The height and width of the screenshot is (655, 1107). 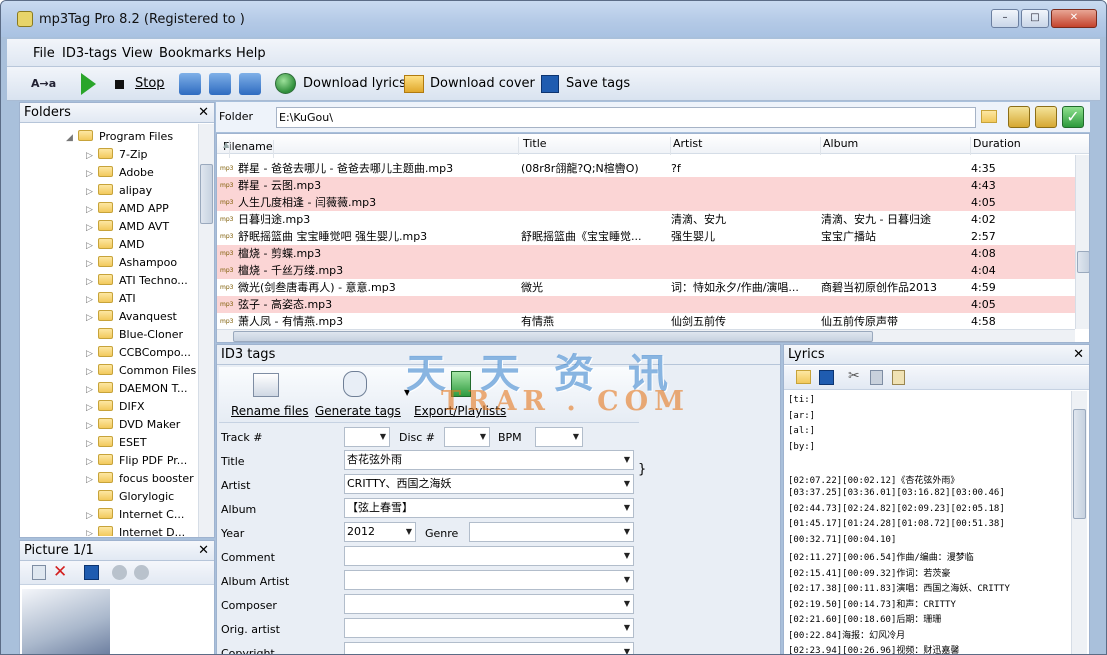 What do you see at coordinates (874, 480) in the screenshot?
I see `lyrics-line: [02:07.22][00:02.12]《杏花弦外雨》` at bounding box center [874, 480].